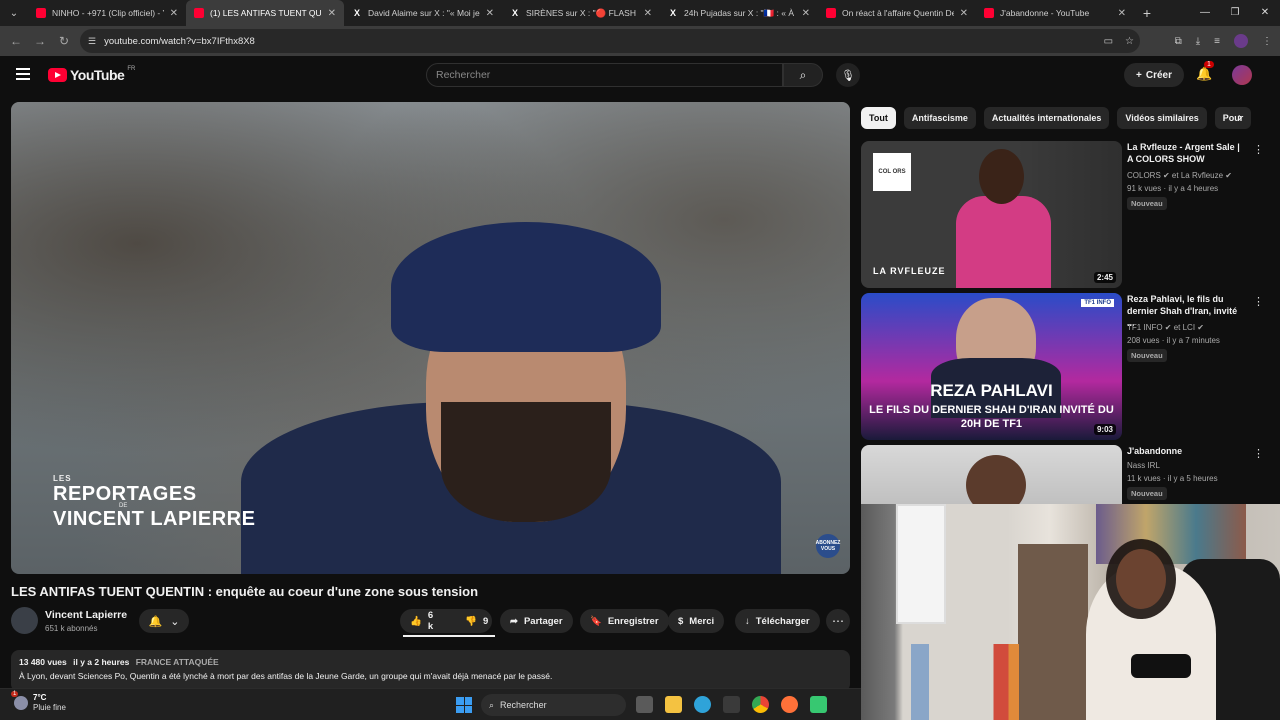  Describe the element at coordinates (838, 621) in the screenshot. I see `more-actions-icon: ⋯` at that location.